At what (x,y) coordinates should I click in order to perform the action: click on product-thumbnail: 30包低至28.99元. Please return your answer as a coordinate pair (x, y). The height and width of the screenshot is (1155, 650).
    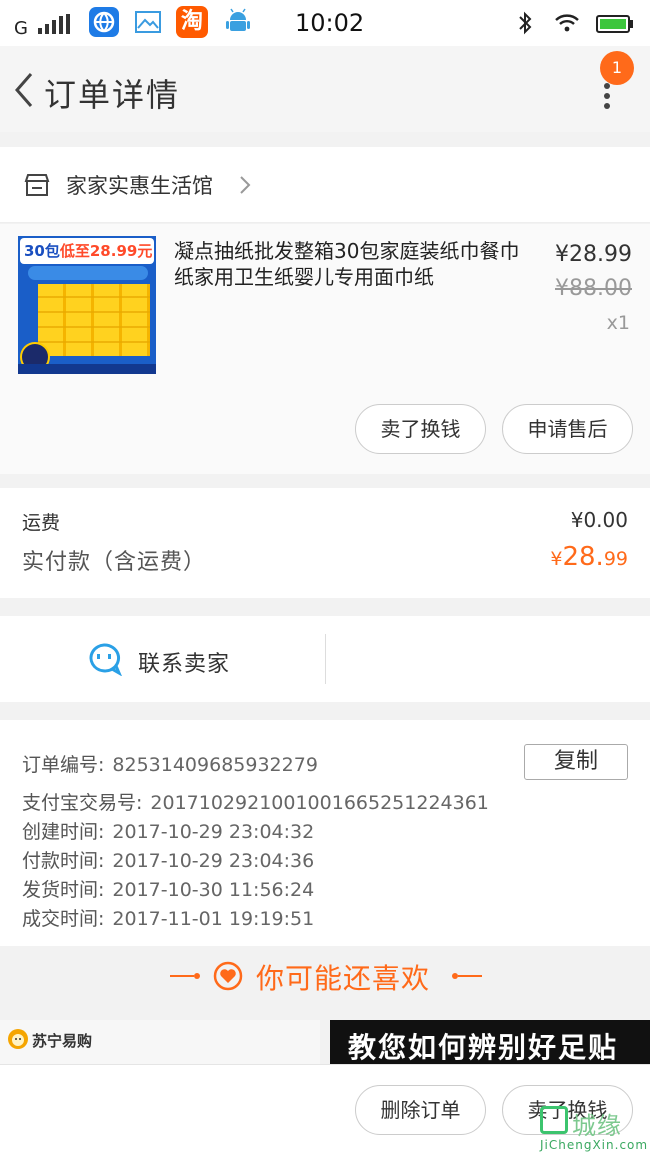
    Looking at the image, I should click on (87, 305).